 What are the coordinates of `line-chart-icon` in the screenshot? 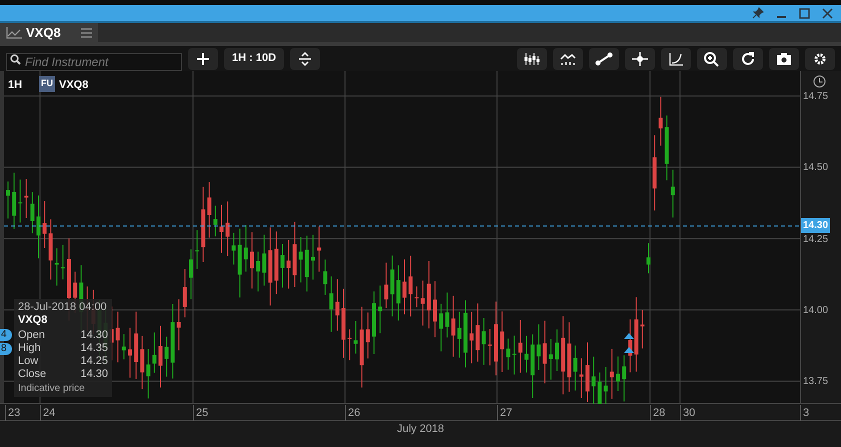 It's located at (14, 32).